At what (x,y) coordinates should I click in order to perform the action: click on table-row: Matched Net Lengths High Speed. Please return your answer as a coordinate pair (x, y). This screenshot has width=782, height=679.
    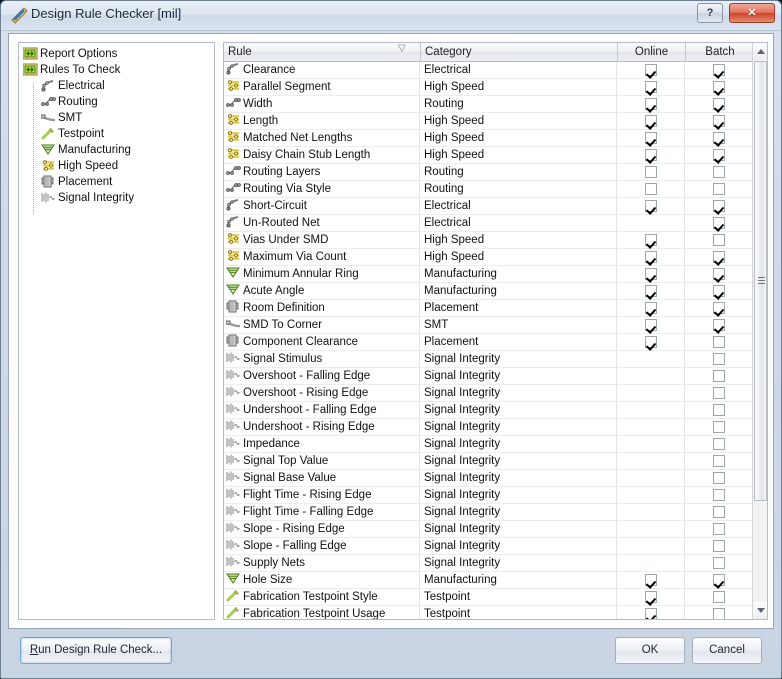
    Looking at the image, I should click on (489, 138).